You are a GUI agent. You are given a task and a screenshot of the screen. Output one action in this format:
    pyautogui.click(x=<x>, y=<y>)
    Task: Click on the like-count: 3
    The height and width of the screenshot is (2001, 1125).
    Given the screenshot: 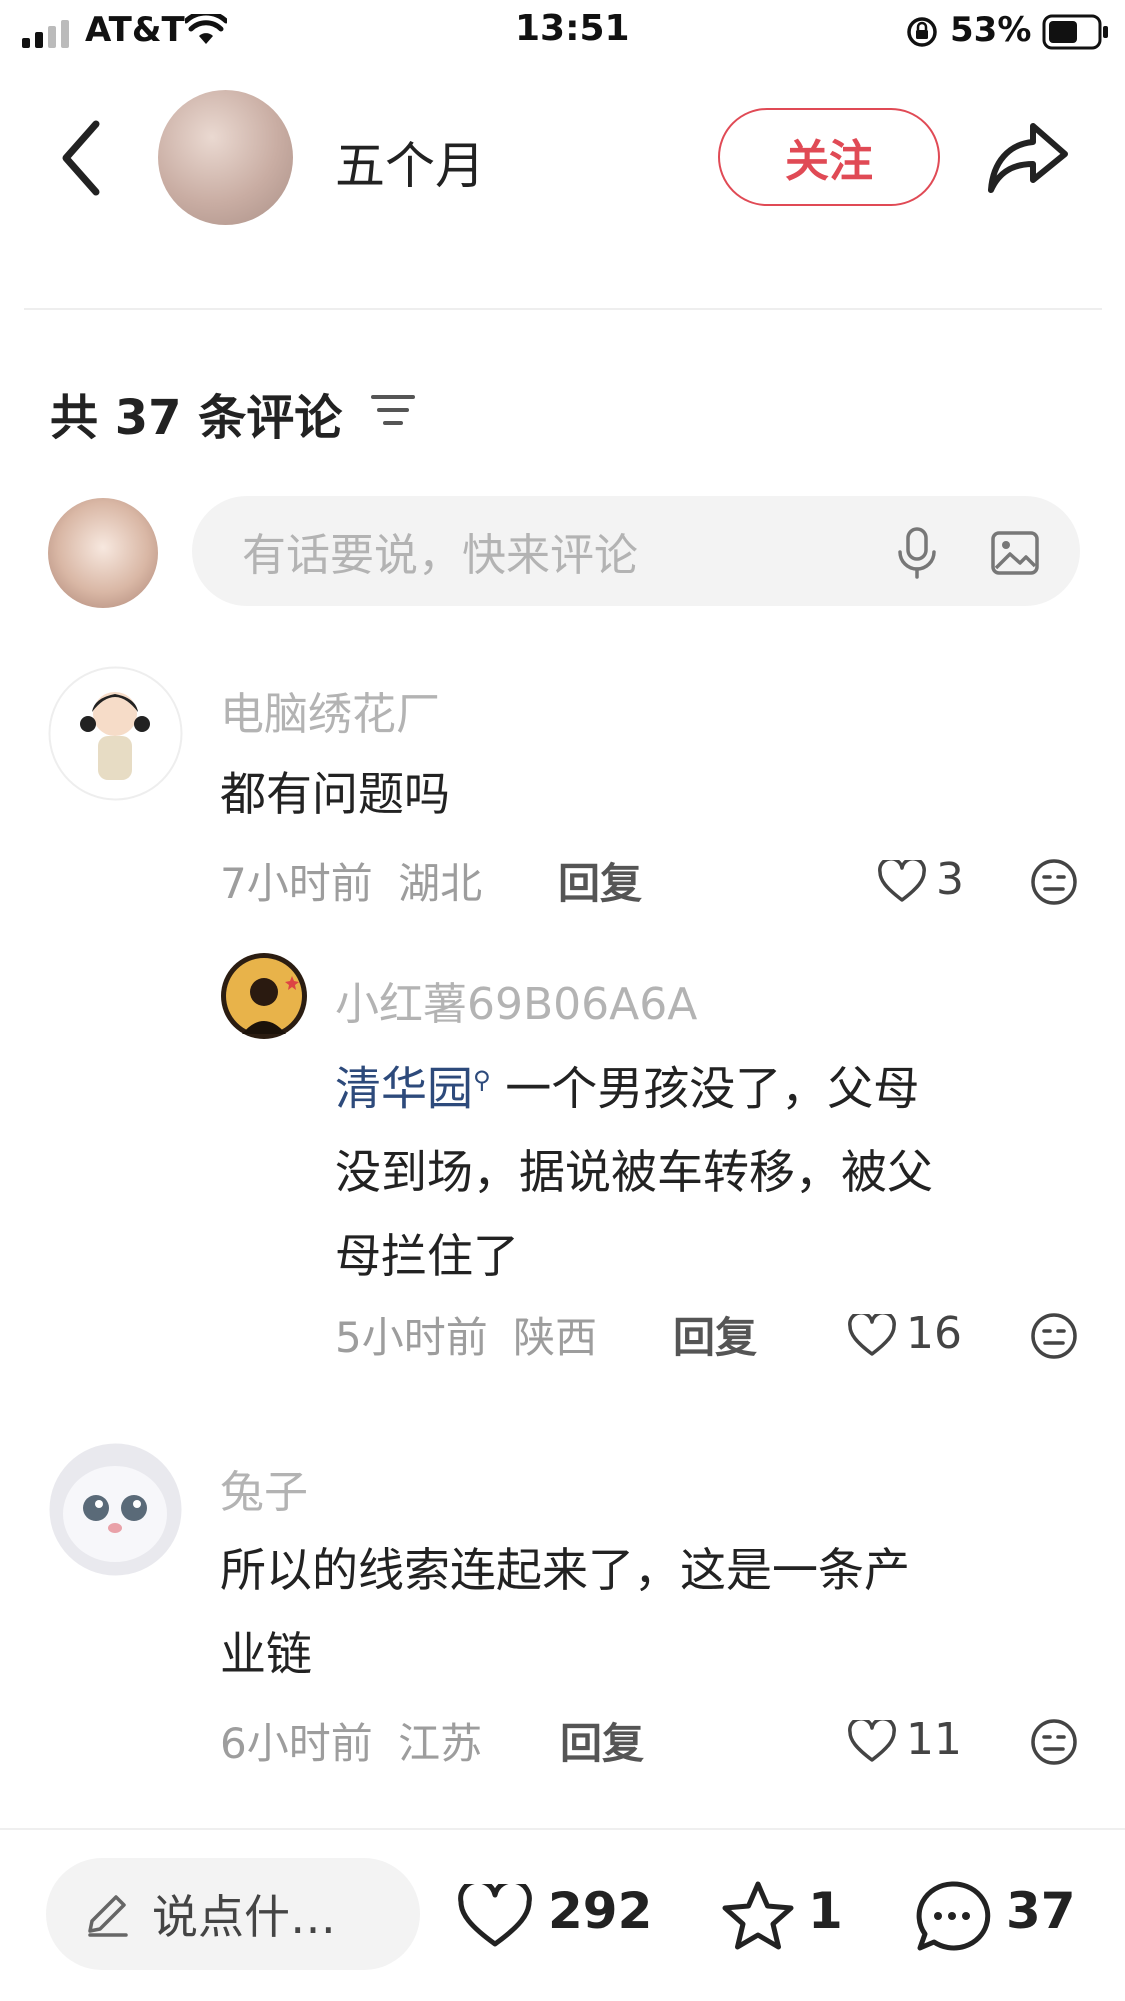 What is the action you would take?
    pyautogui.click(x=950, y=879)
    